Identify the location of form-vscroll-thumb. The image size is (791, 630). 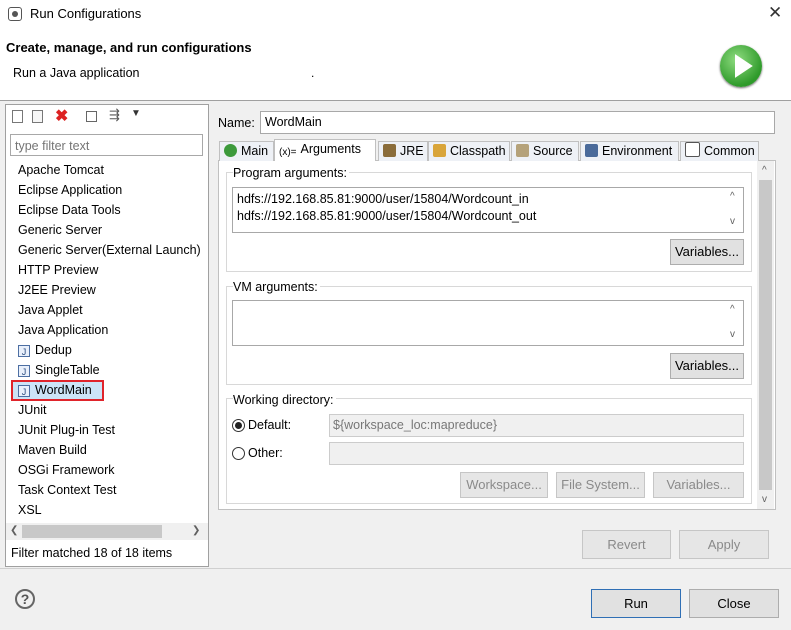
(765, 335).